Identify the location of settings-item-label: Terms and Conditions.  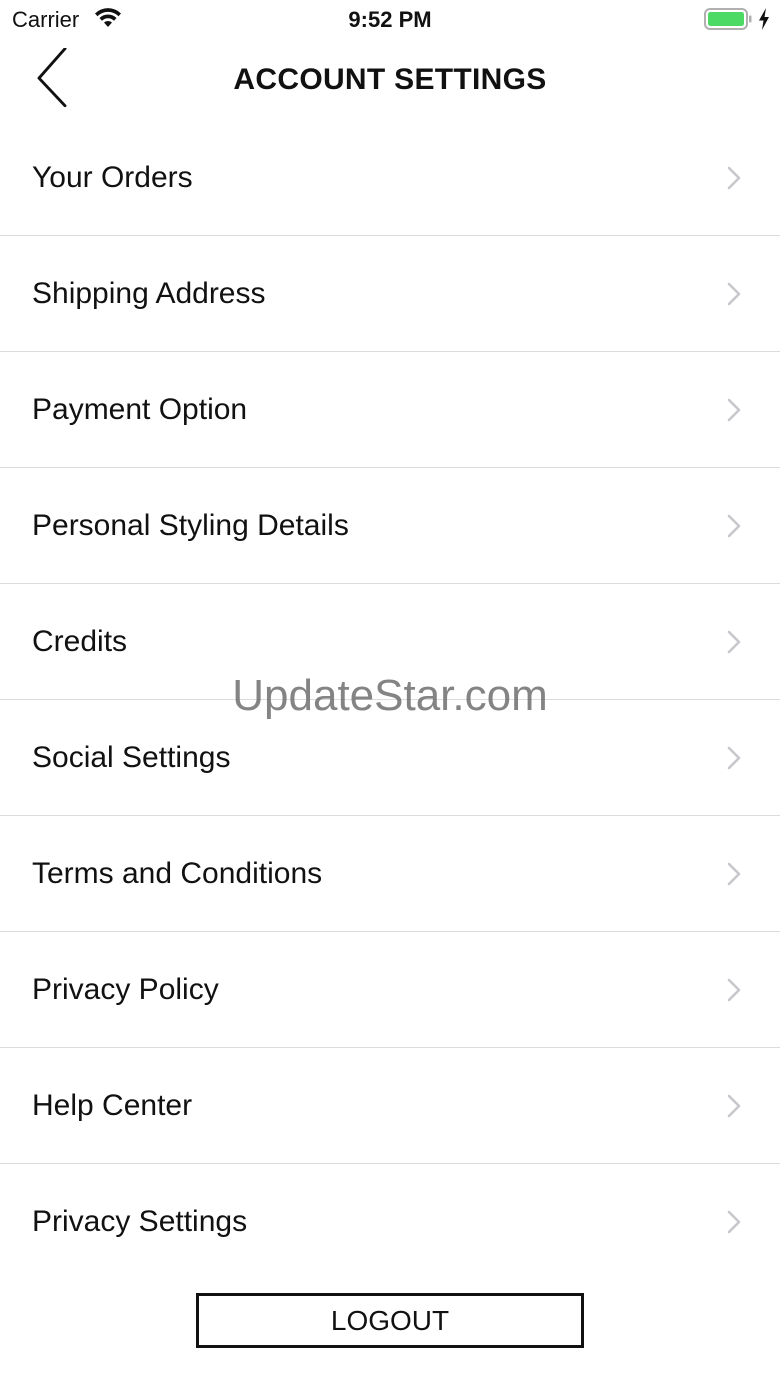
(177, 873).